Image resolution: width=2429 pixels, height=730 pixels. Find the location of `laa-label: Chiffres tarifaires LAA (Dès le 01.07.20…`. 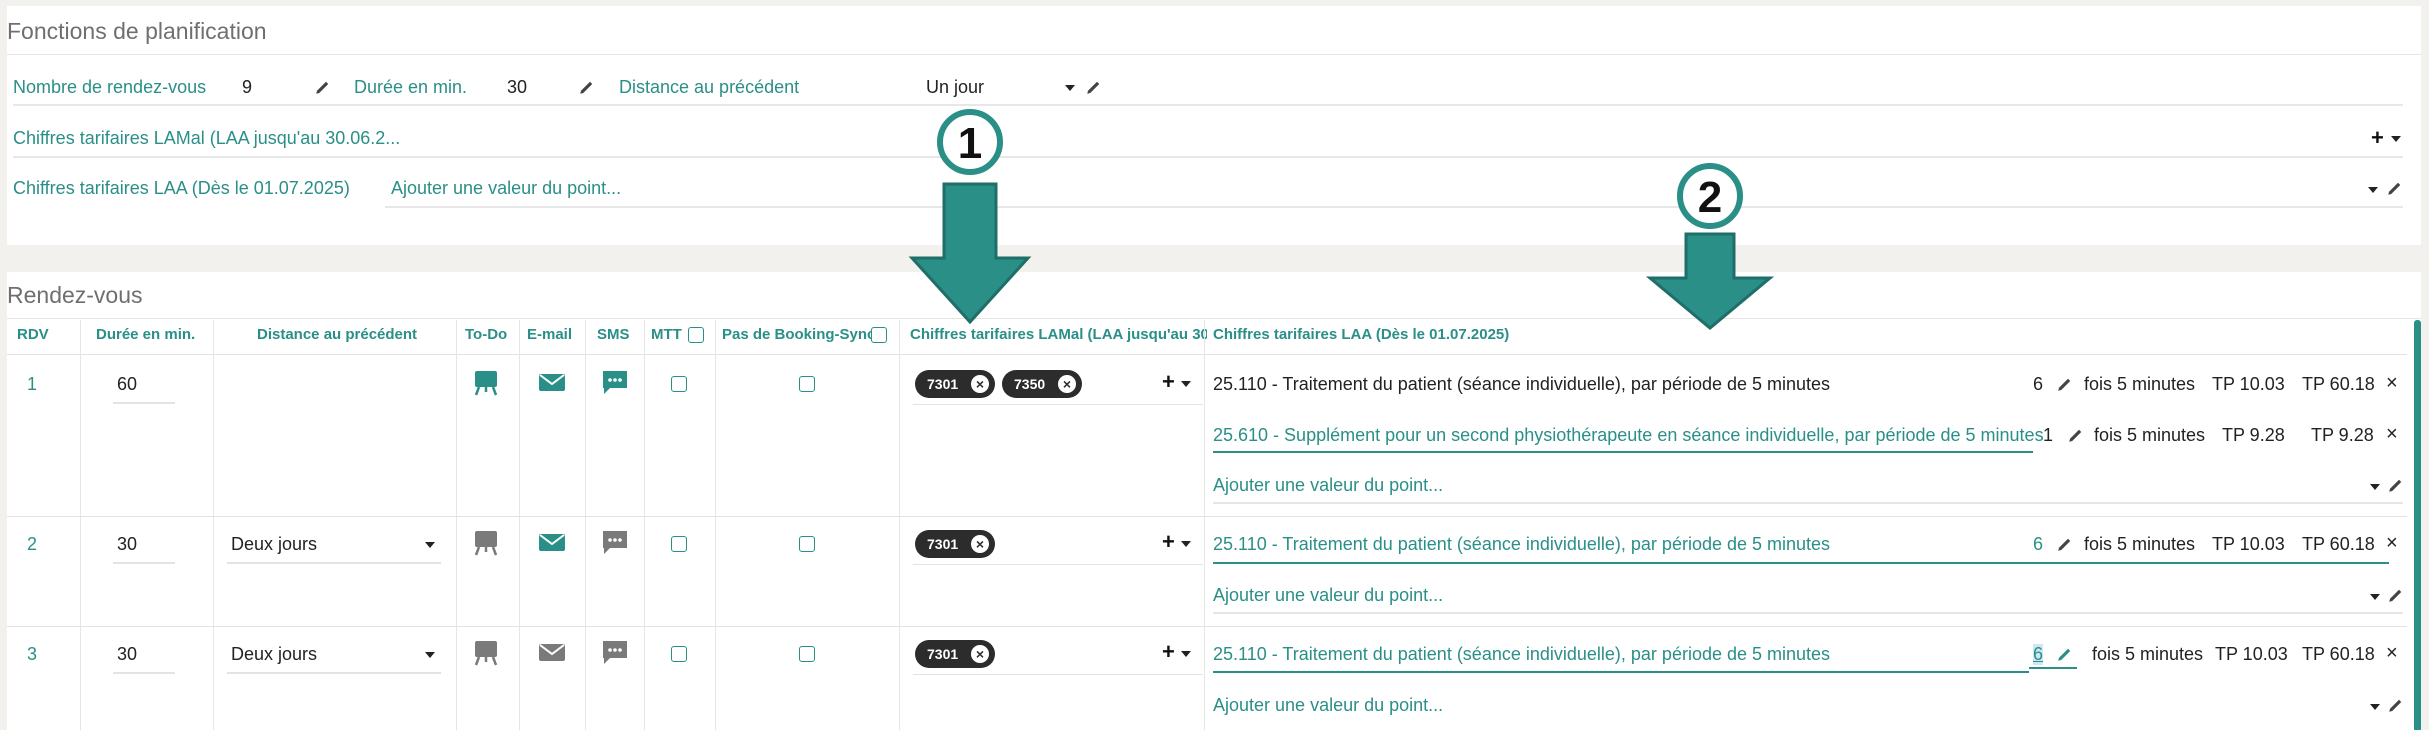

laa-label: Chiffres tarifaires LAA (Dès le 01.07.20… is located at coordinates (181, 188).